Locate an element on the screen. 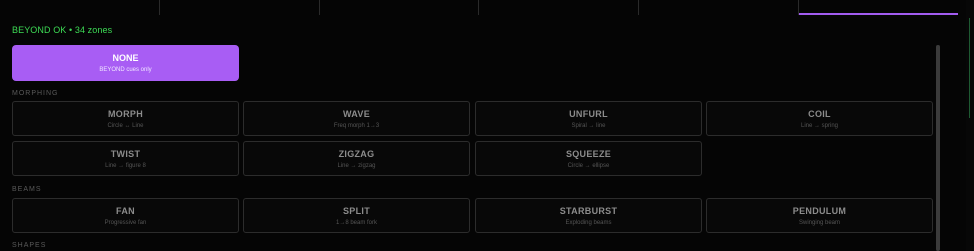  effect-card-title: FAN is located at coordinates (125, 211).